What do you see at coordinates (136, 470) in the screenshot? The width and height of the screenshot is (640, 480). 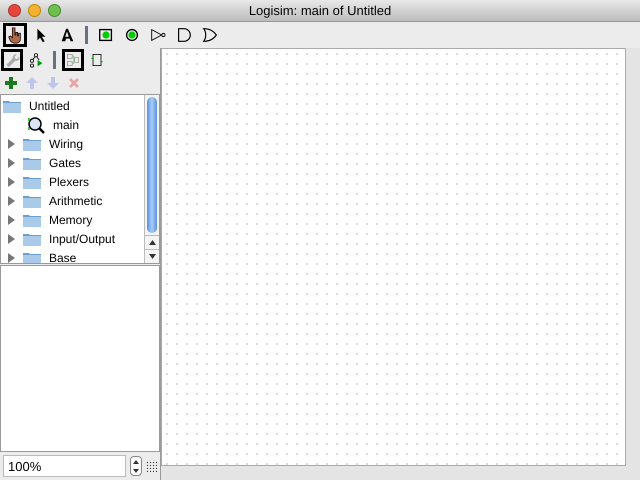 I see `down-arrow-icon` at bounding box center [136, 470].